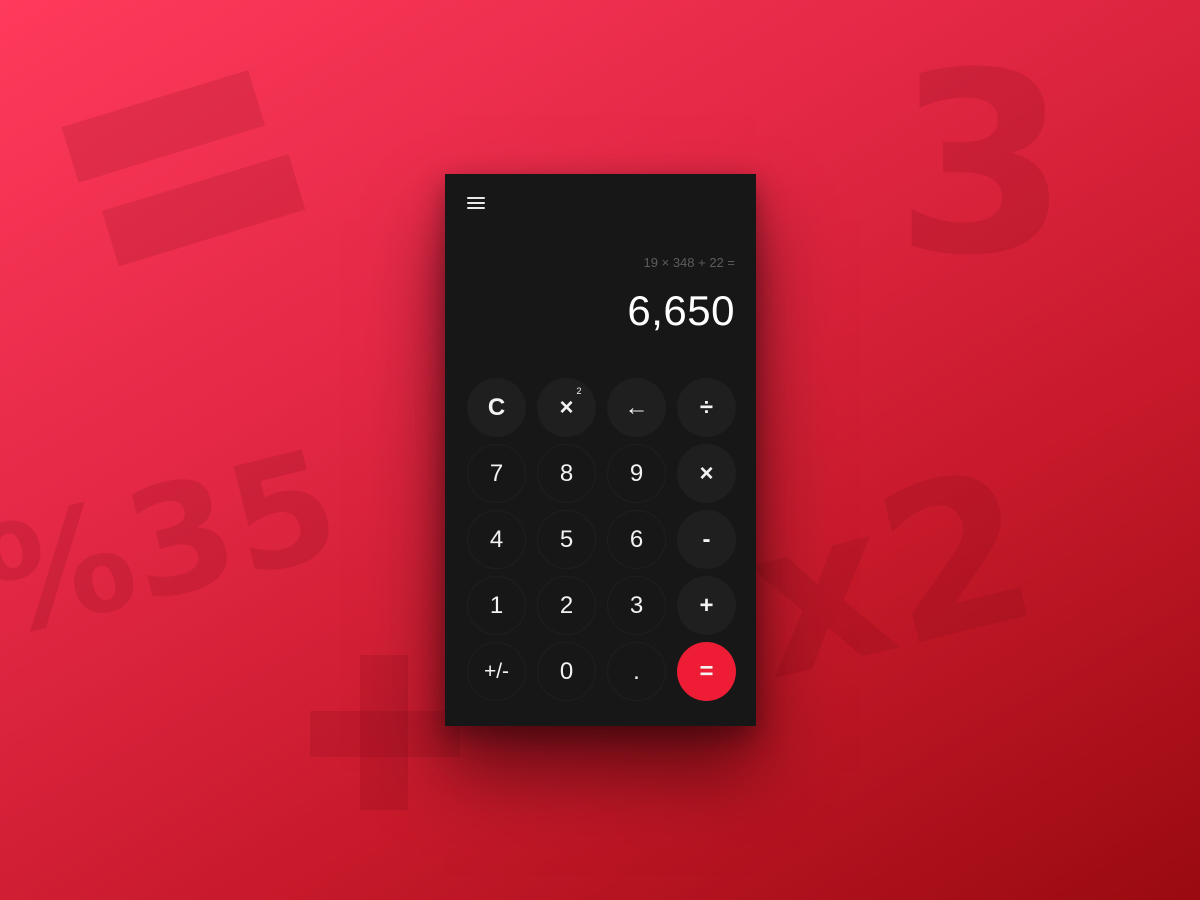 The image size is (1200, 900). Describe the element at coordinates (636, 407) in the screenshot. I see `backspace-button: ←` at that location.